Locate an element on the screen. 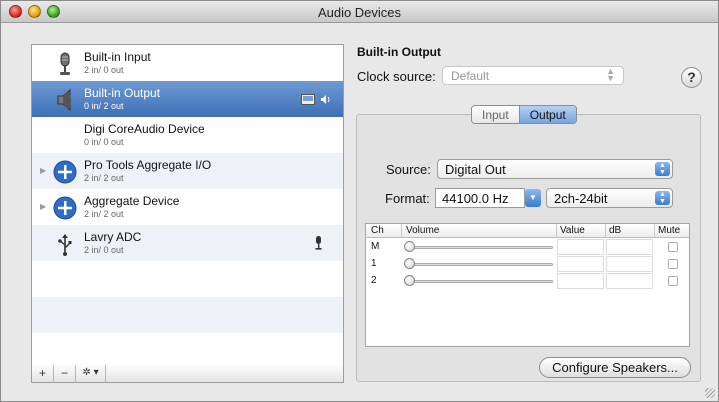  table-row: M is located at coordinates (527, 247).